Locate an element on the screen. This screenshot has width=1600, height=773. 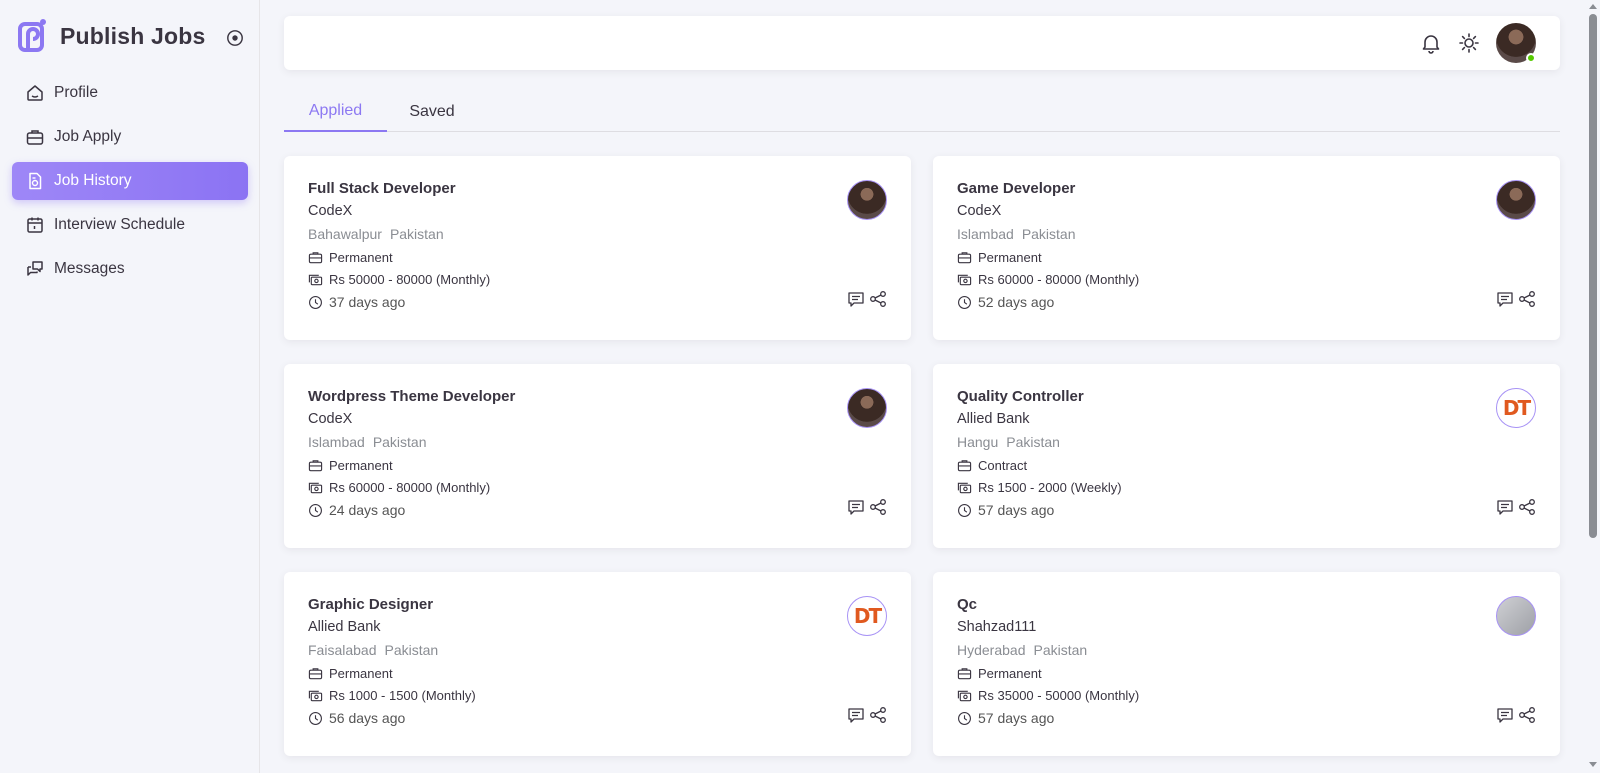
sidebar-item-label: Job Apply is located at coordinates (88, 136).